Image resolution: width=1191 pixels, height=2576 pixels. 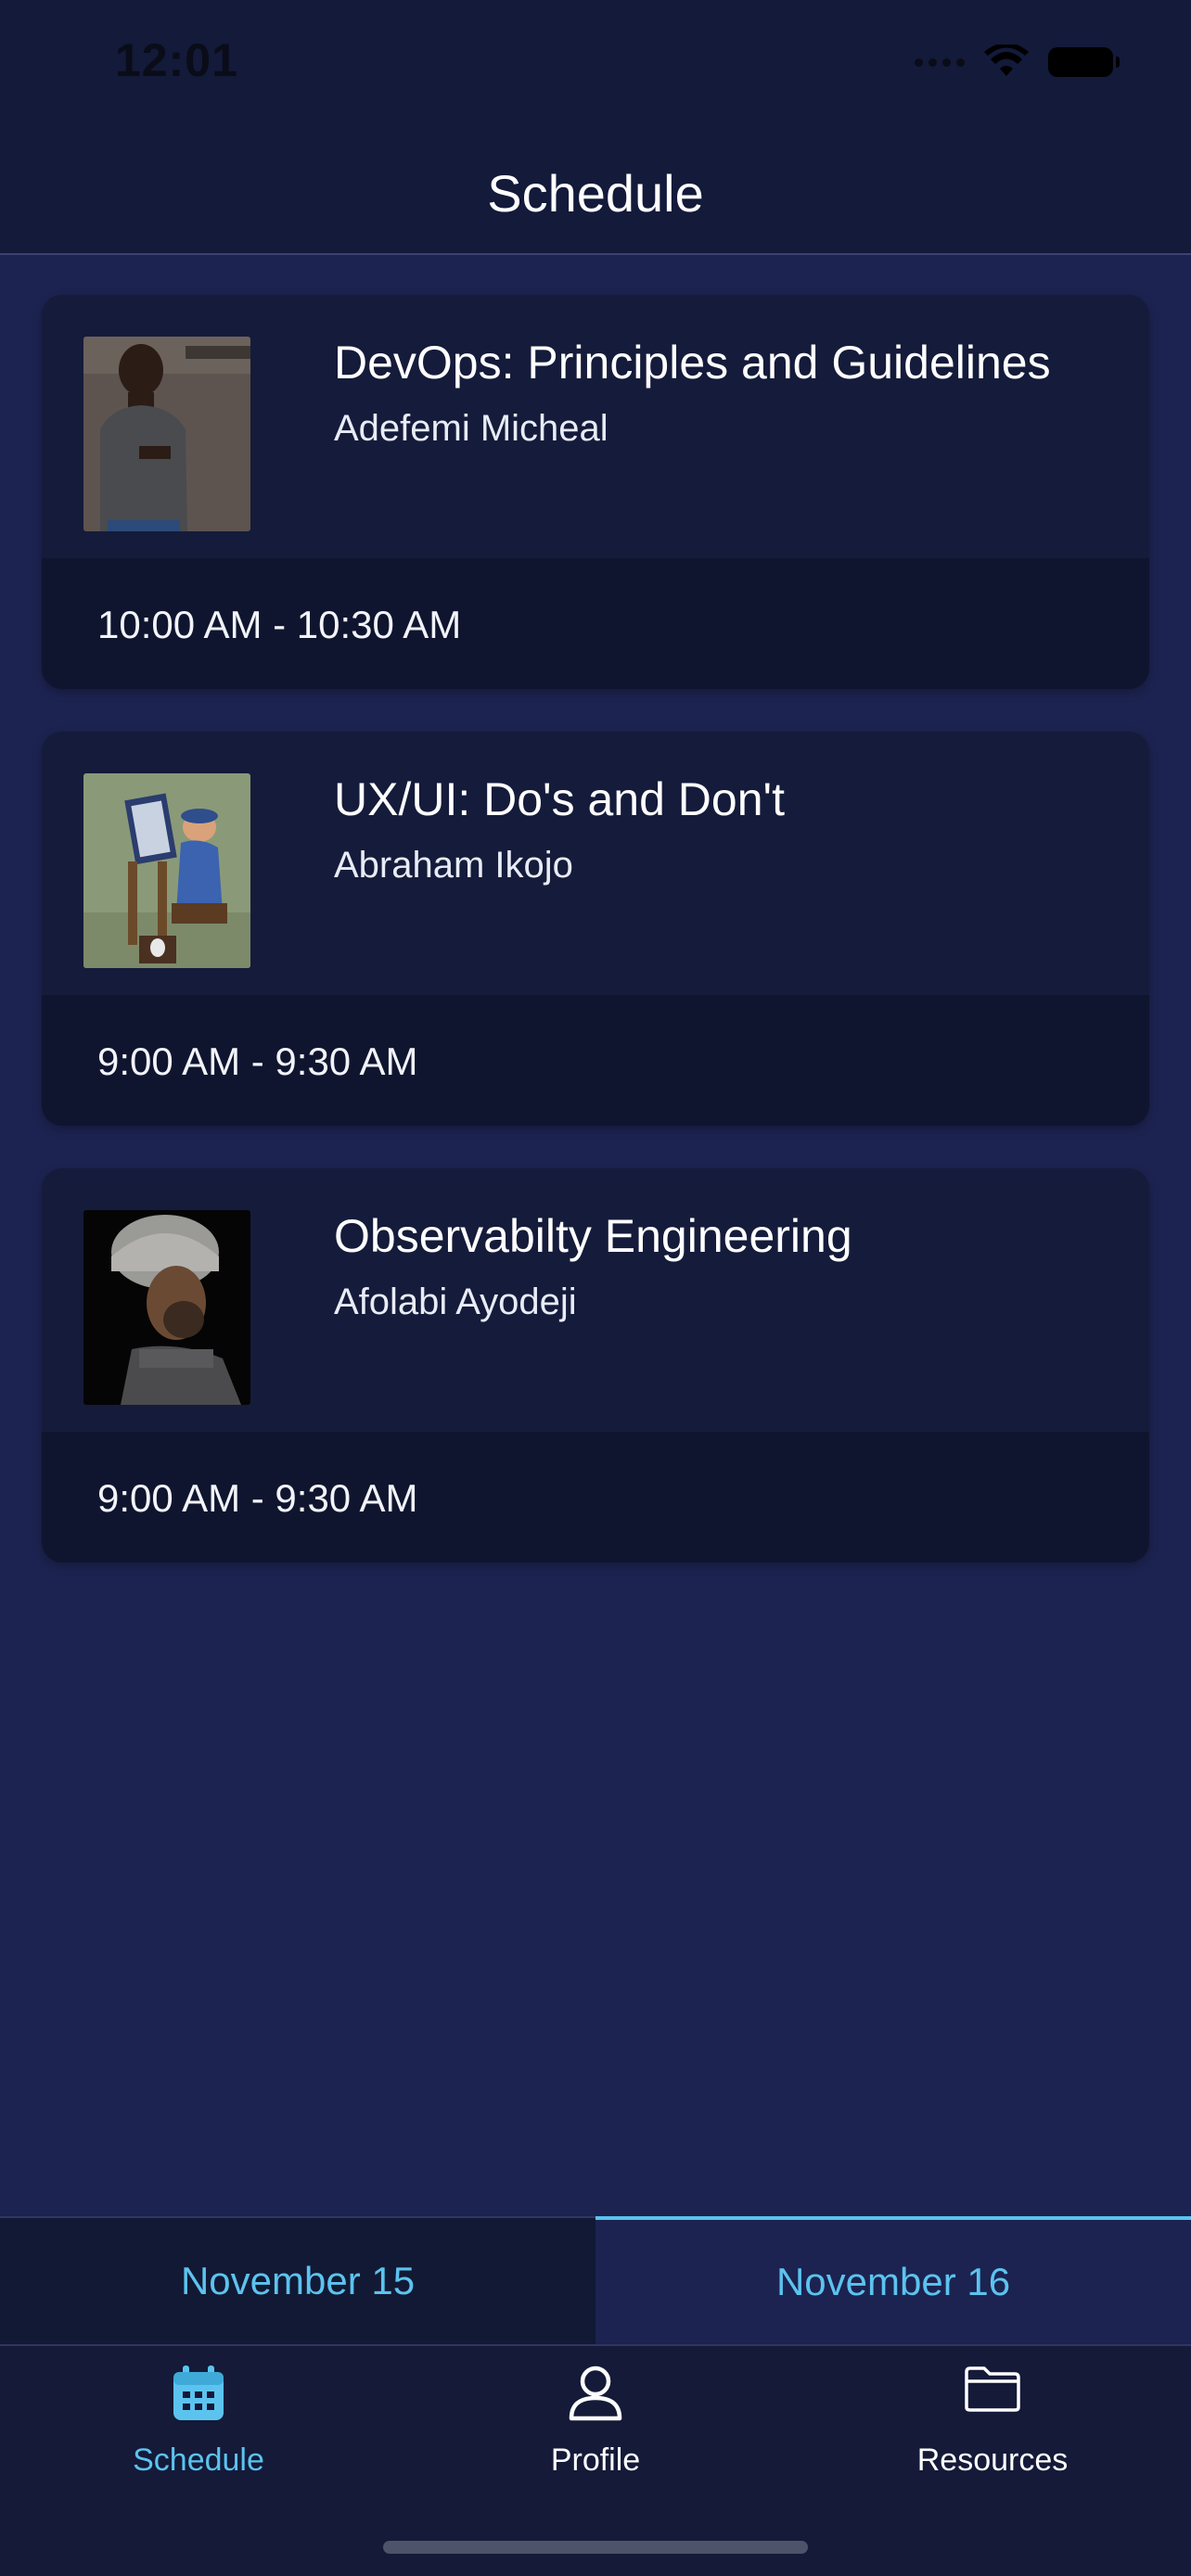 I want to click on session-speaker: Abraham Ikojo, so click(x=453, y=866).